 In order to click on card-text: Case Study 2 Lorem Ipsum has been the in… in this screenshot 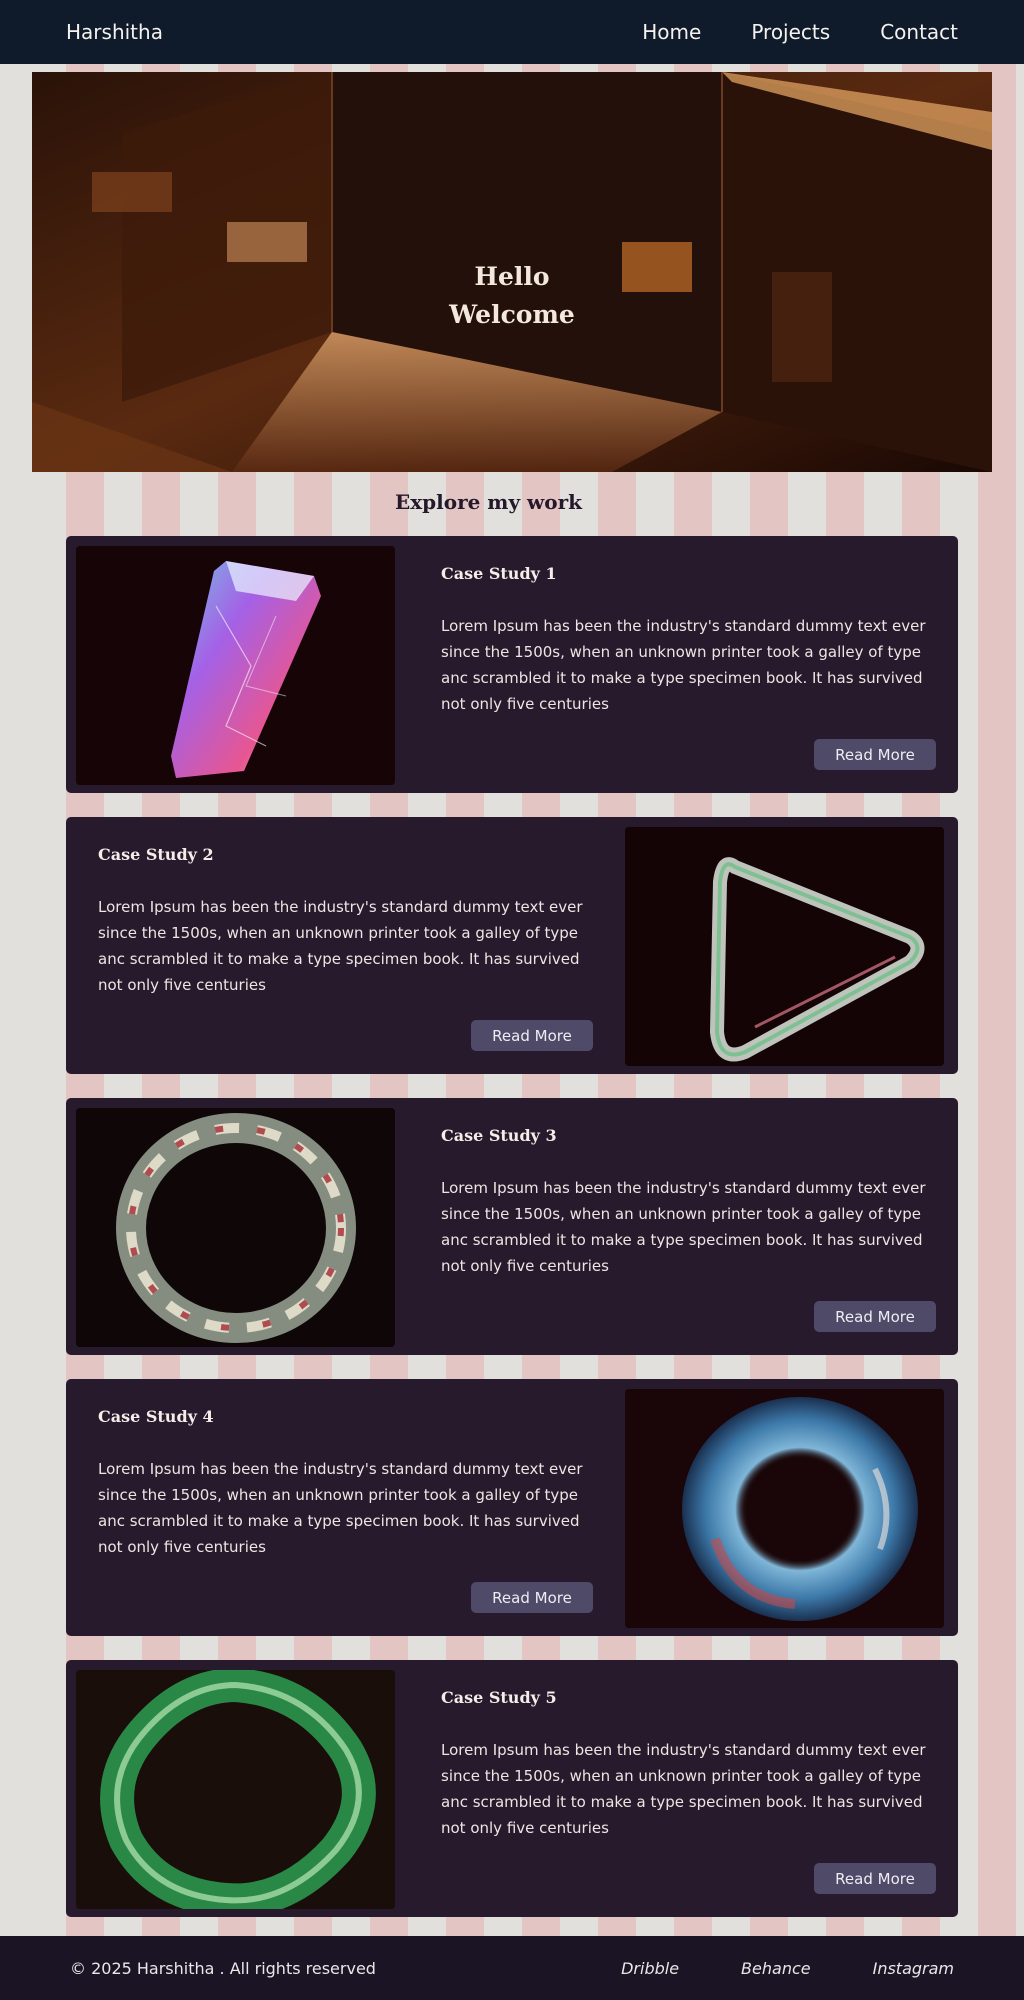, I will do `click(346, 921)`.